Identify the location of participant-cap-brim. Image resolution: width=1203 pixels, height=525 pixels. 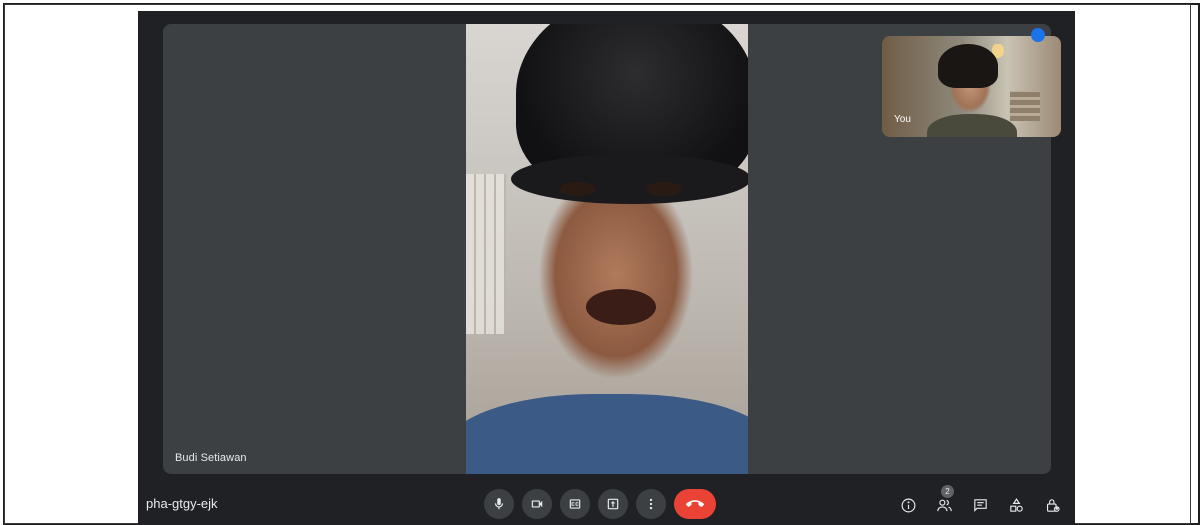
(629, 179).